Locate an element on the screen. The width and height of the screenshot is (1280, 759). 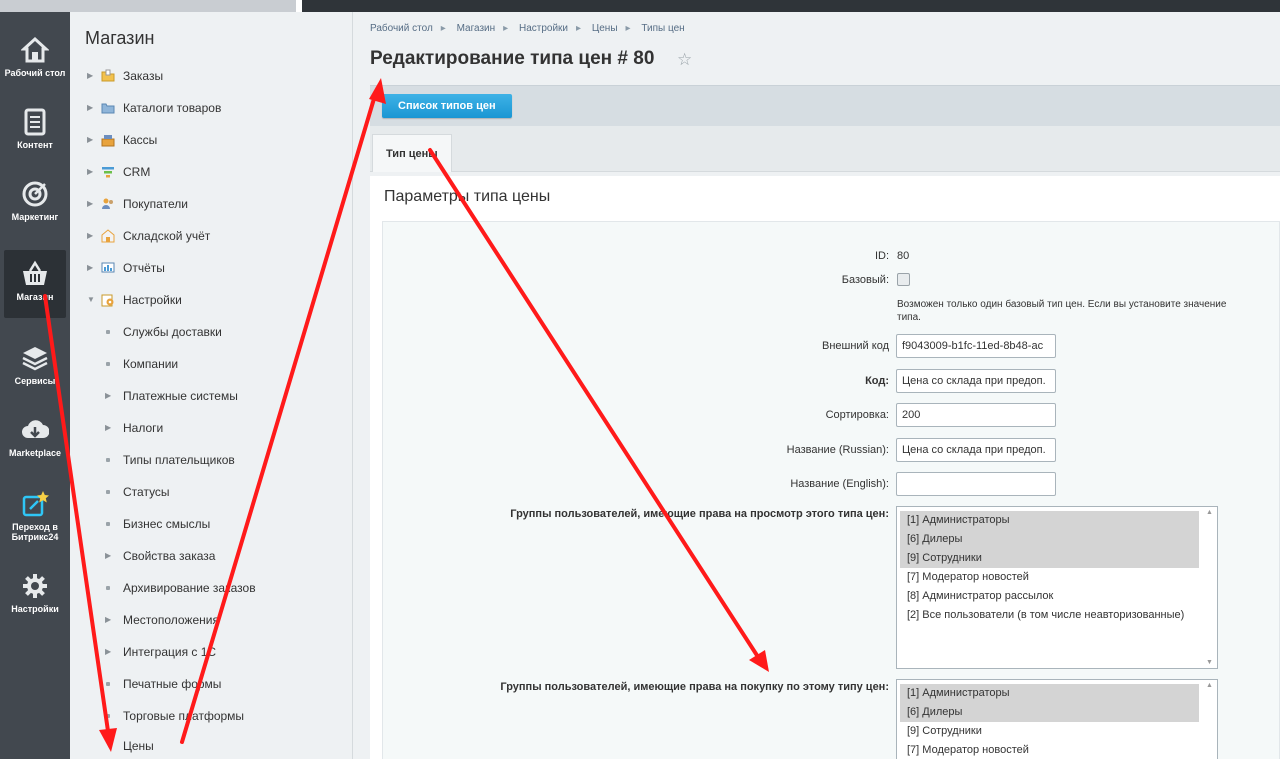
nav-desktop: Рабочий стол is located at coordinates (35, 60).